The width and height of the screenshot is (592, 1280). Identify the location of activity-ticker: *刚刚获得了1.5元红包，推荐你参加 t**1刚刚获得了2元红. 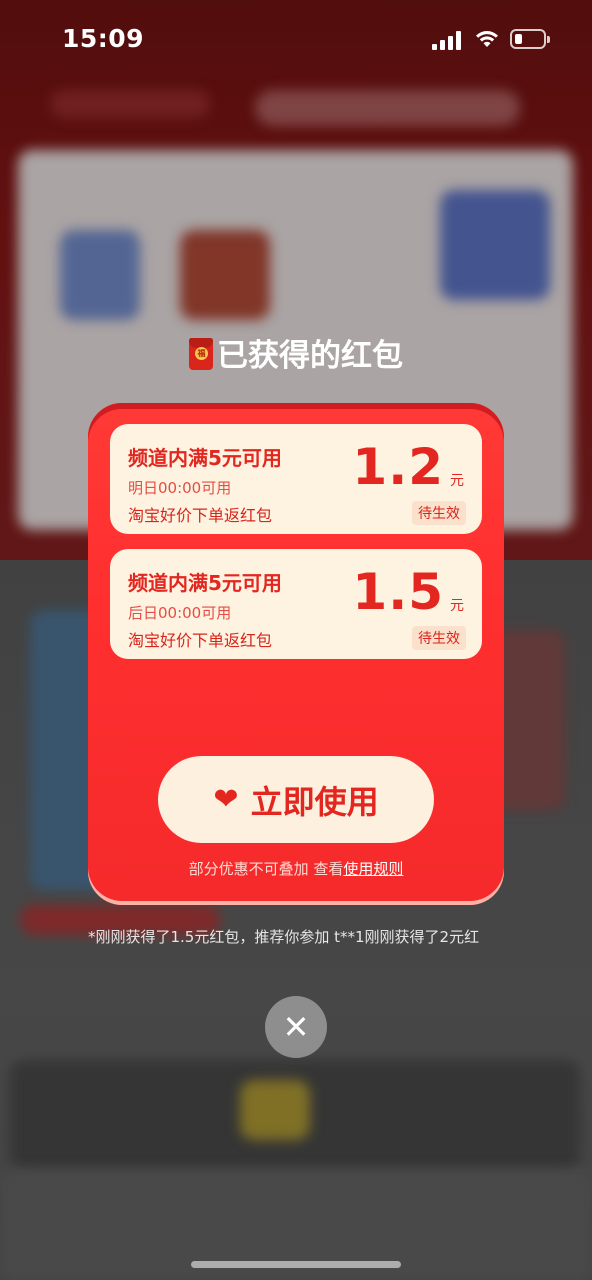
(284, 937).